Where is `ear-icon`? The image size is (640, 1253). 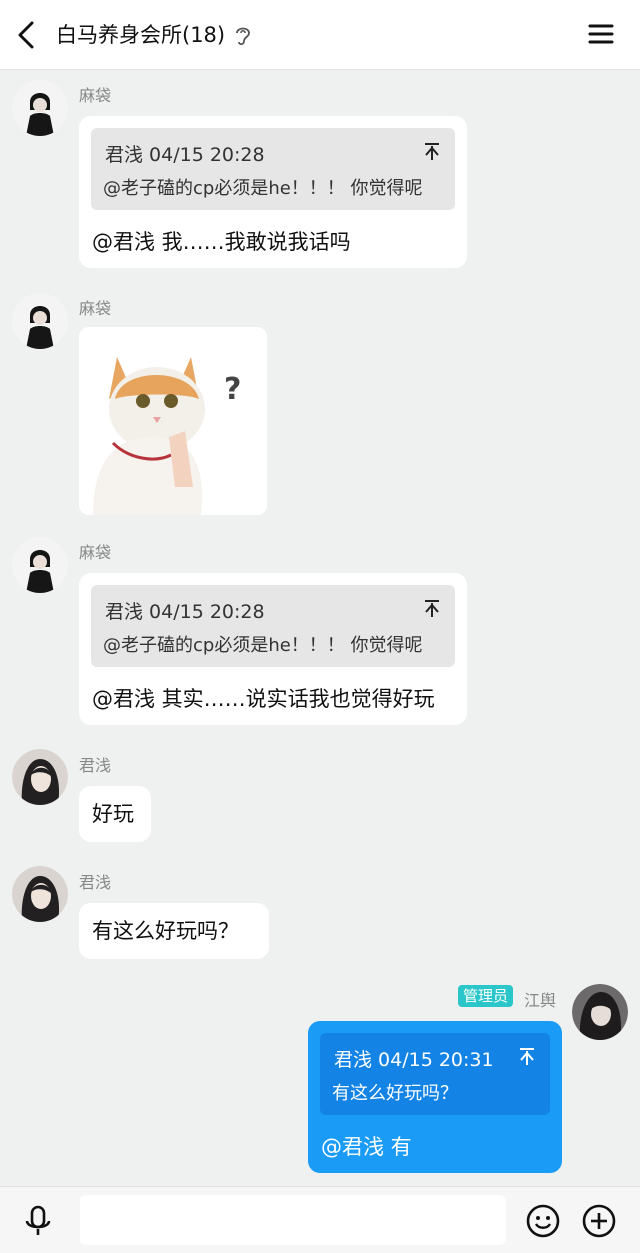 ear-icon is located at coordinates (243, 36).